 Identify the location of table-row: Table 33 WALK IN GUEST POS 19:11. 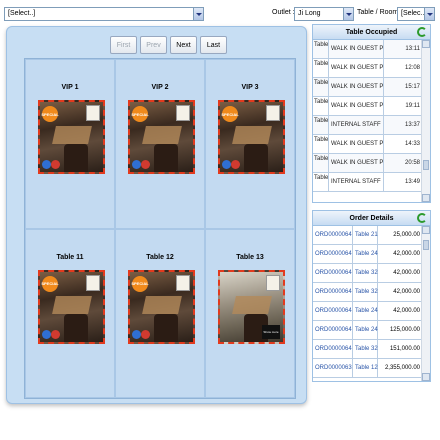
(371, 106).